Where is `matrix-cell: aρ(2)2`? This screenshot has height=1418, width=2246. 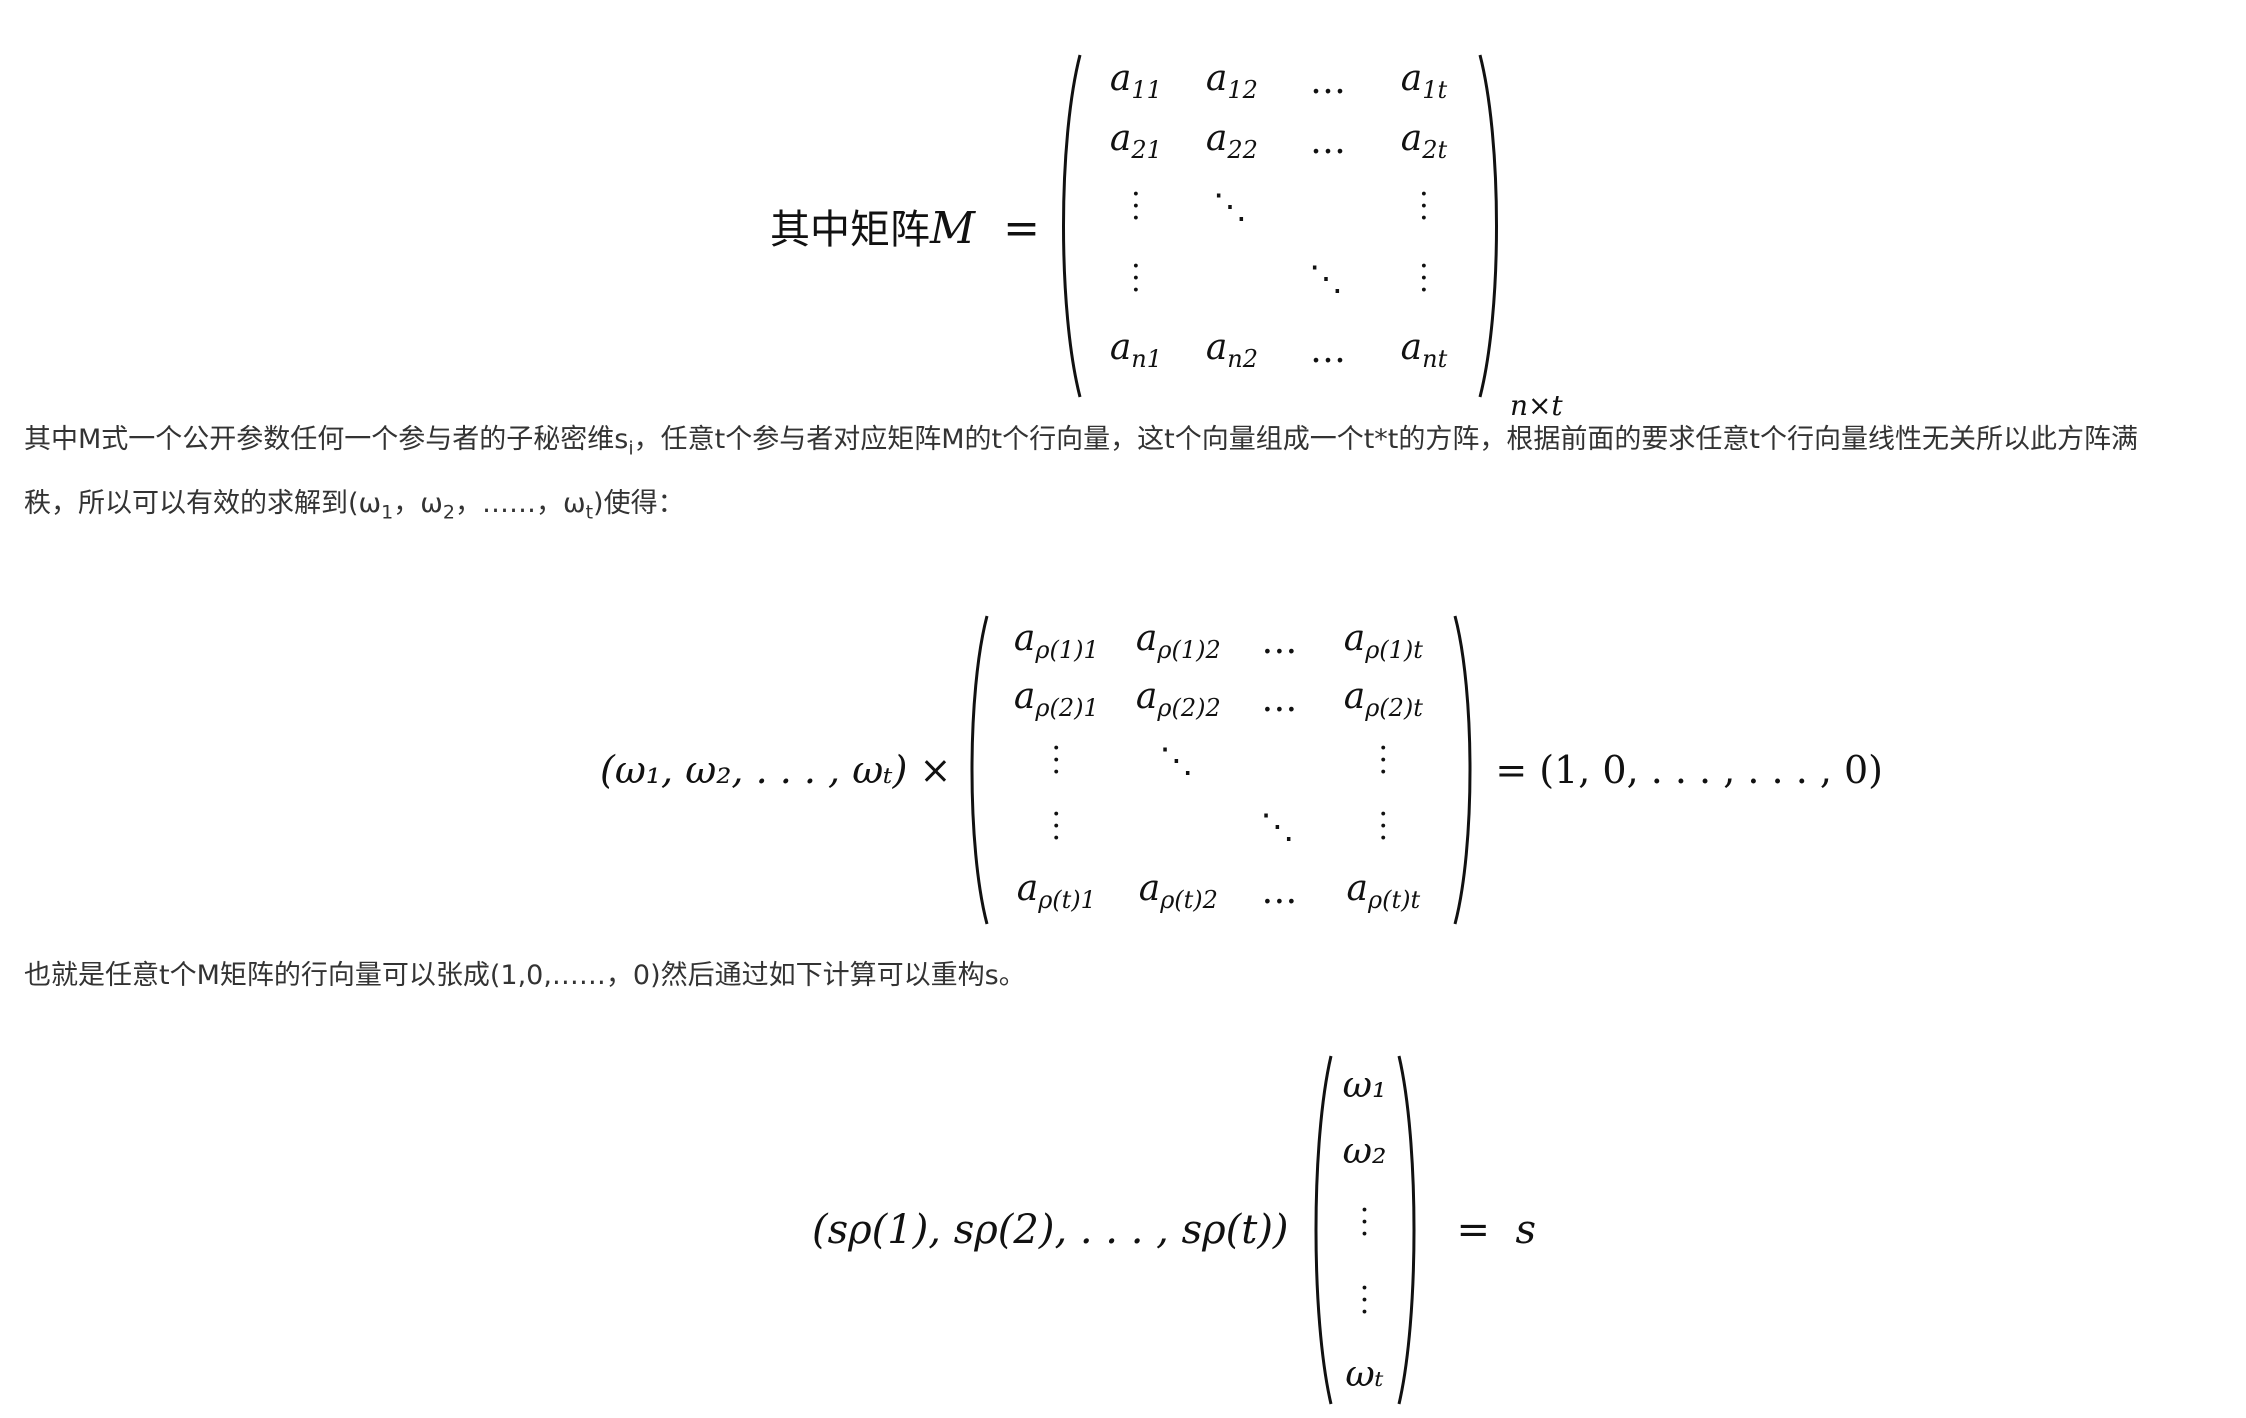
matrix-cell: aρ(2)2 is located at coordinates (1178, 699).